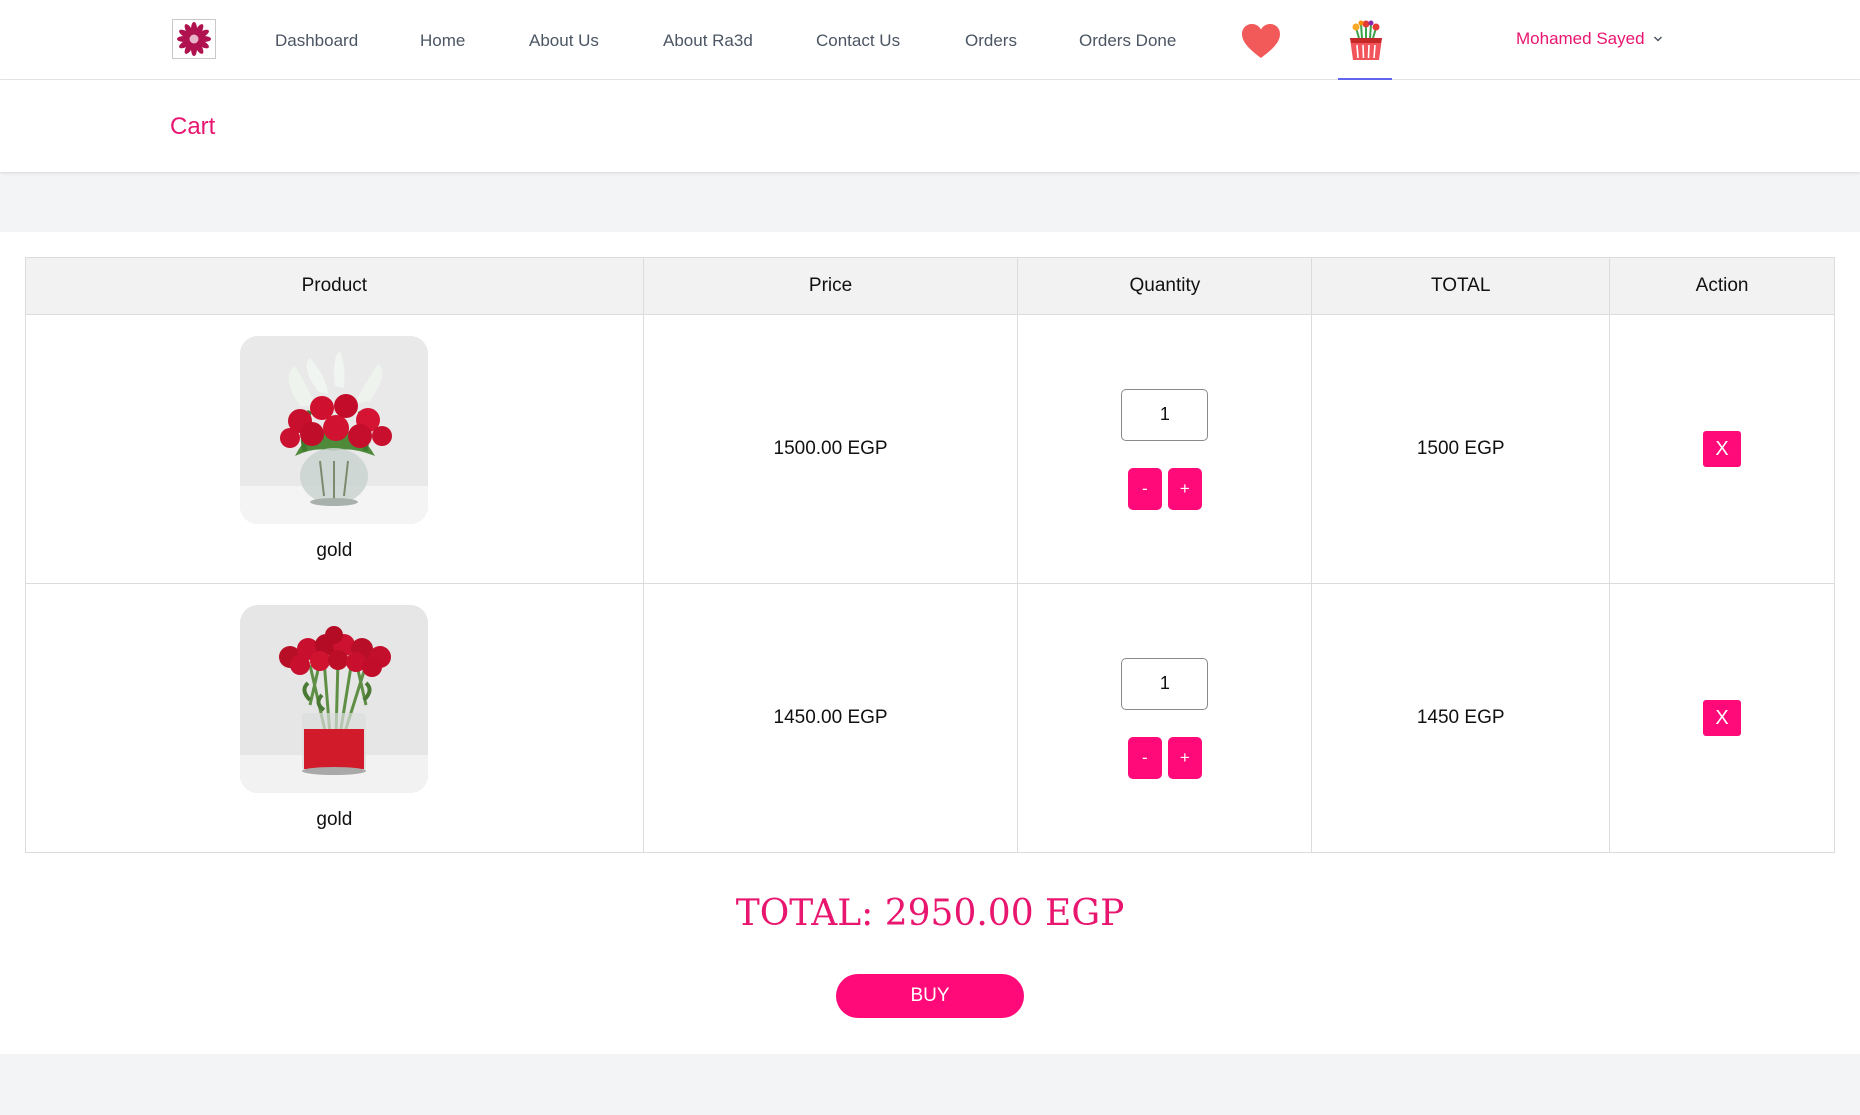 Image resolution: width=1860 pixels, height=1115 pixels. Describe the element at coordinates (930, 913) in the screenshot. I see `cart-grand-total: TOTAL: 2950.00 EGP` at that location.